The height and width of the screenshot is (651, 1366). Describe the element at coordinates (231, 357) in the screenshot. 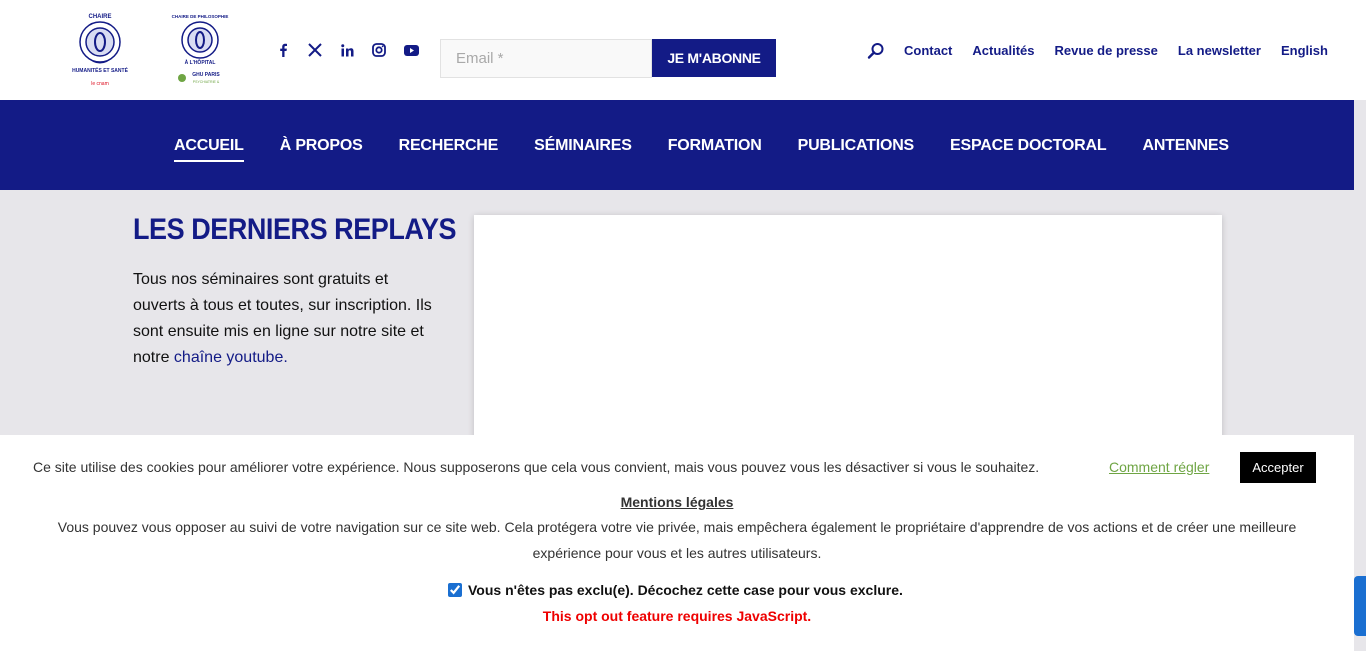

I see `youtube-channel-link: chaîne youtube.` at that location.